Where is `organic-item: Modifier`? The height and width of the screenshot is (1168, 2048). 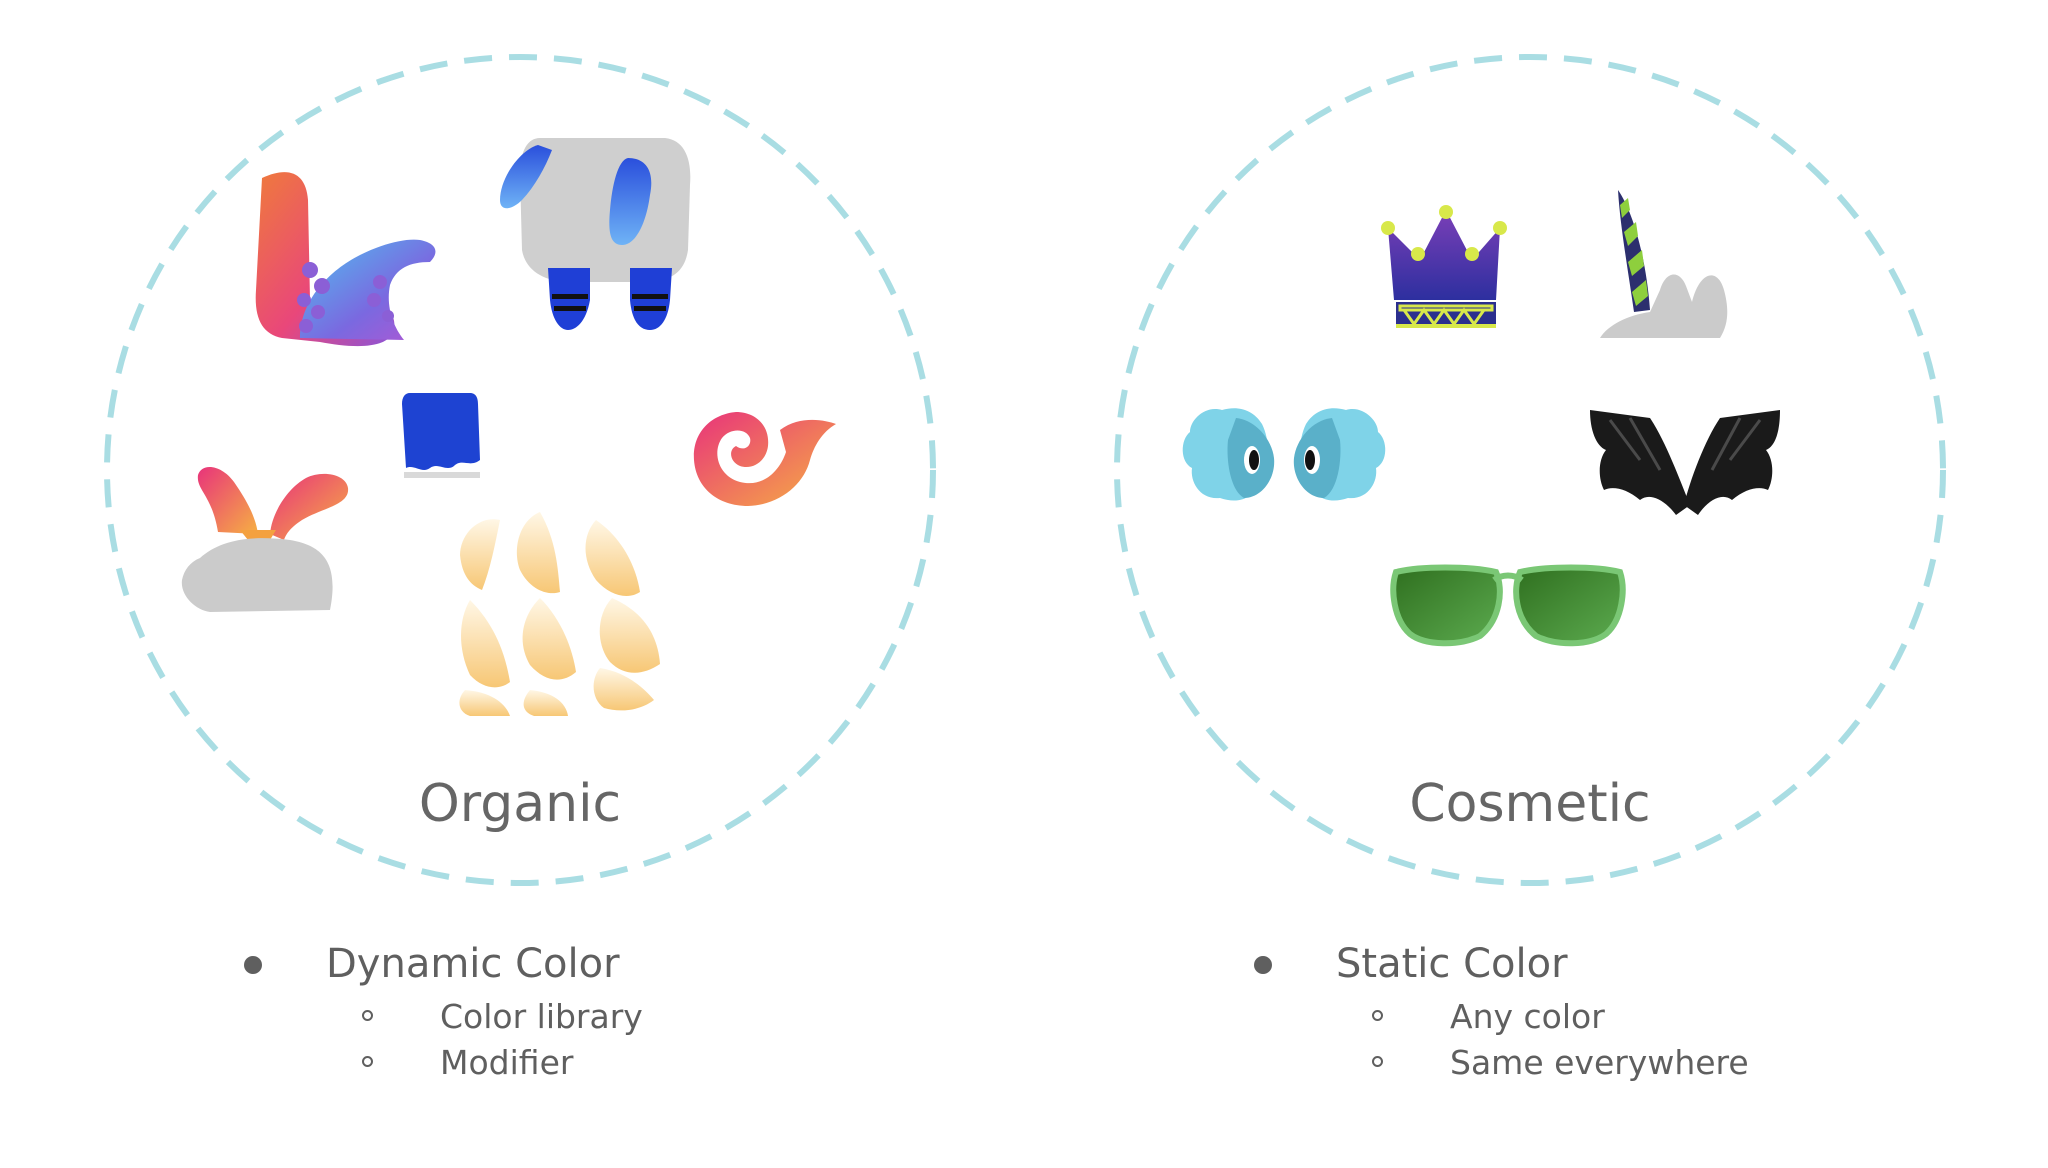
organic-item: Modifier is located at coordinates (507, 1062).